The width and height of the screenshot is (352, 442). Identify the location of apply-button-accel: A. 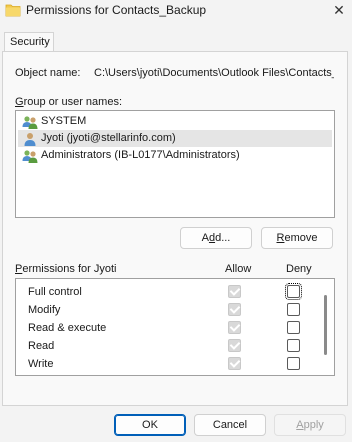
(300, 425).